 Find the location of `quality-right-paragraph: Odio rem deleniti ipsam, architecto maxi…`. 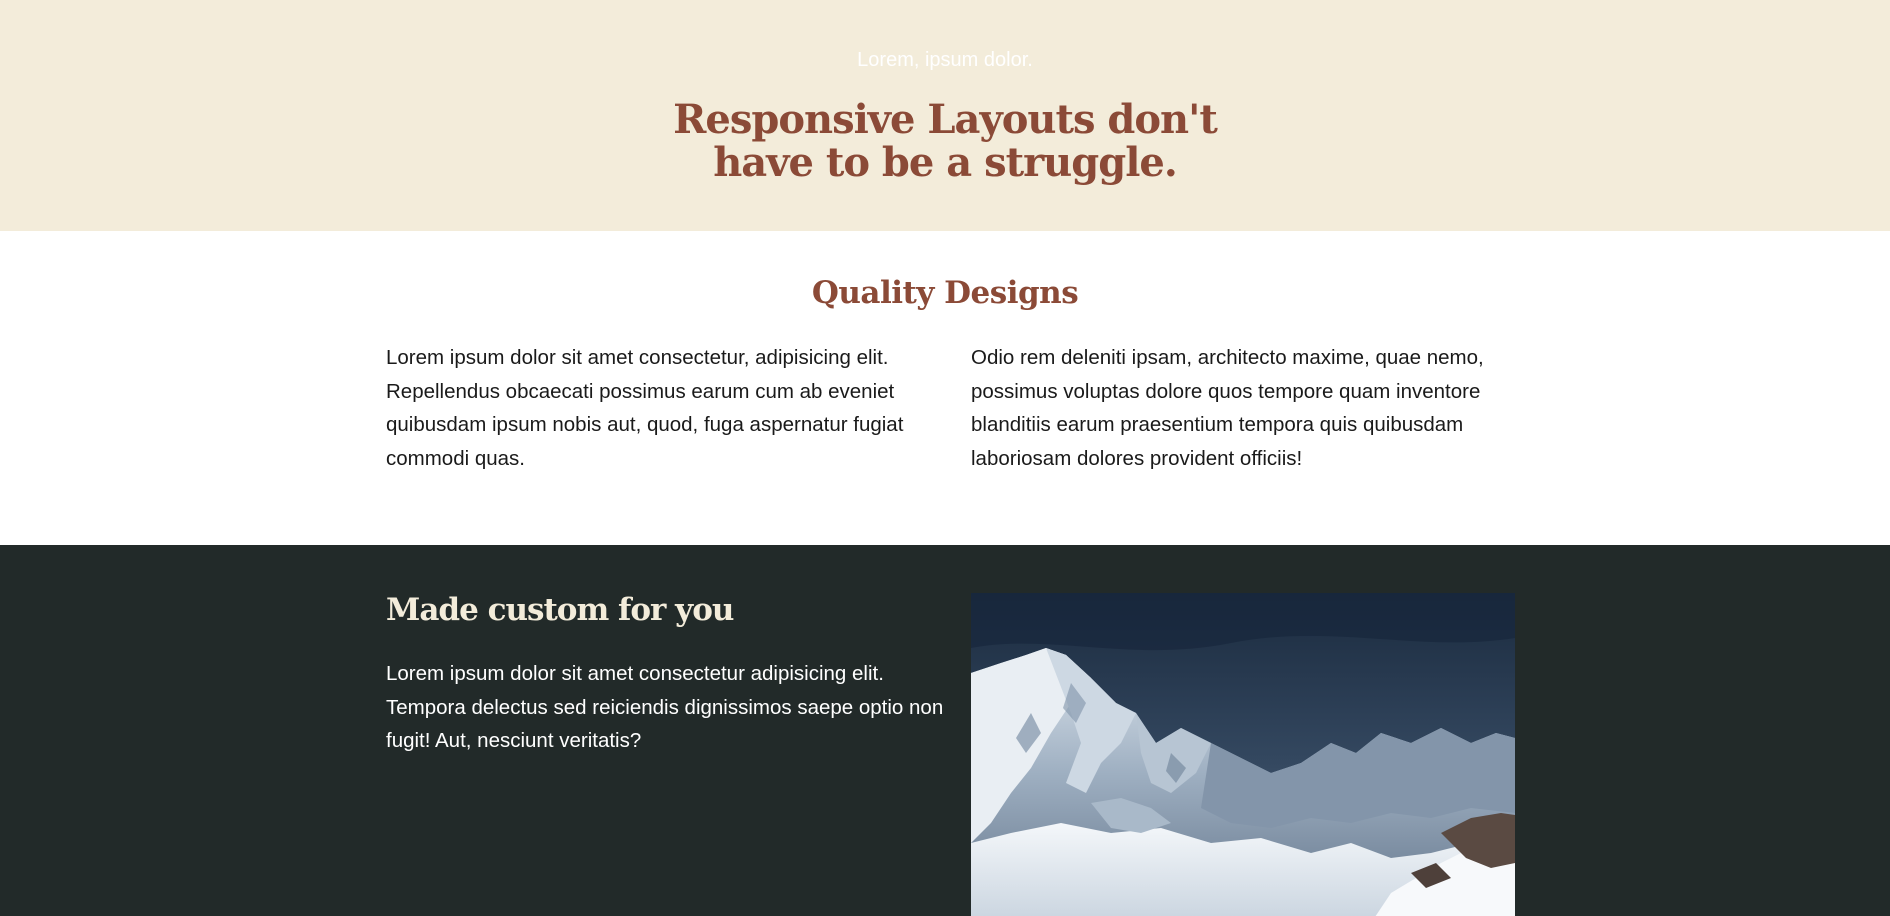

quality-right-paragraph: Odio rem deleniti ipsam, architecto maxi… is located at coordinates (1227, 408).